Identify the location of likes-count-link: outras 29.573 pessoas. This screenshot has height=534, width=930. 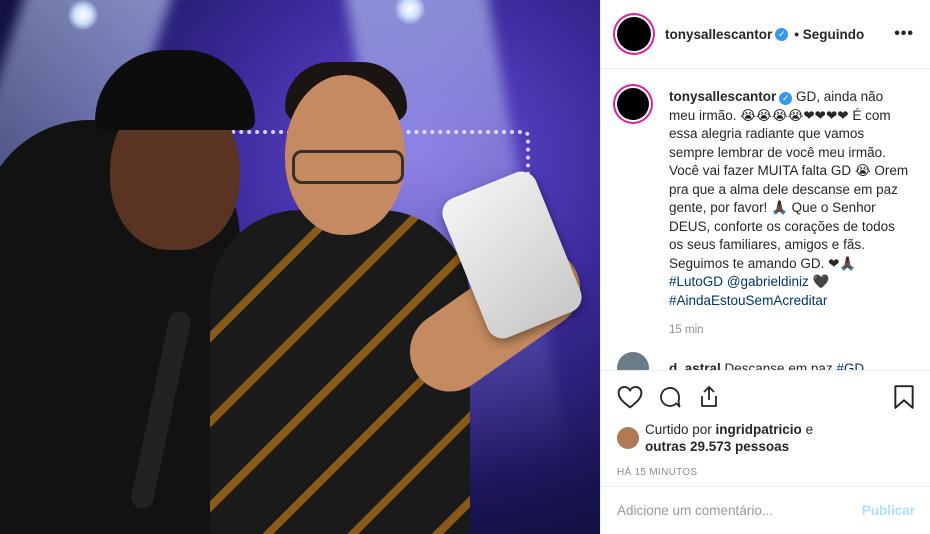
(717, 446).